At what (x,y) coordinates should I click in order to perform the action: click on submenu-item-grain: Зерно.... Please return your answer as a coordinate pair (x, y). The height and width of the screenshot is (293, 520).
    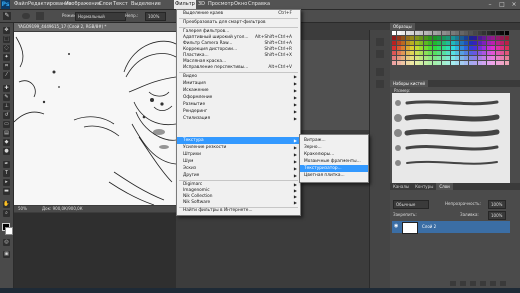
    Looking at the image, I should click on (334, 147).